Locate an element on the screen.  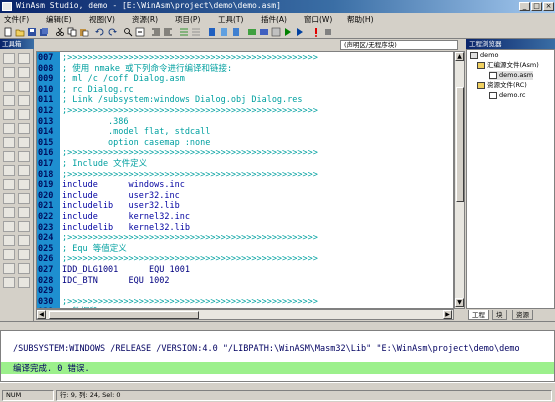
tool-radio-icon is located at coordinates (24, 86).